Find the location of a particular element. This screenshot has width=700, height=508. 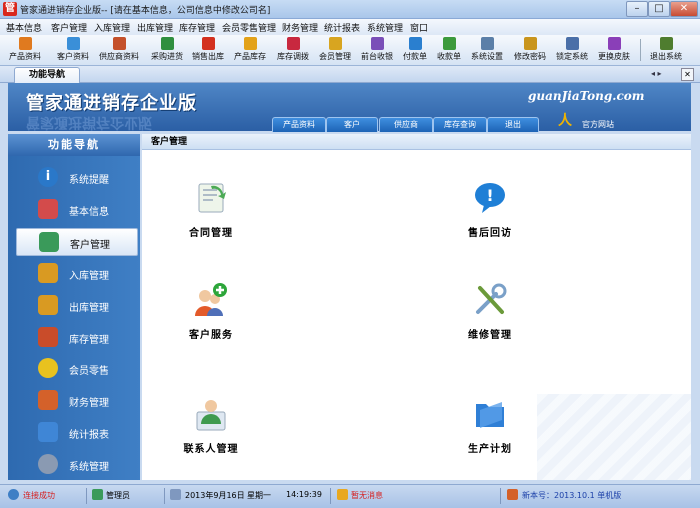

sidebar-item-inbound: 入库管理 is located at coordinates (76, 273).